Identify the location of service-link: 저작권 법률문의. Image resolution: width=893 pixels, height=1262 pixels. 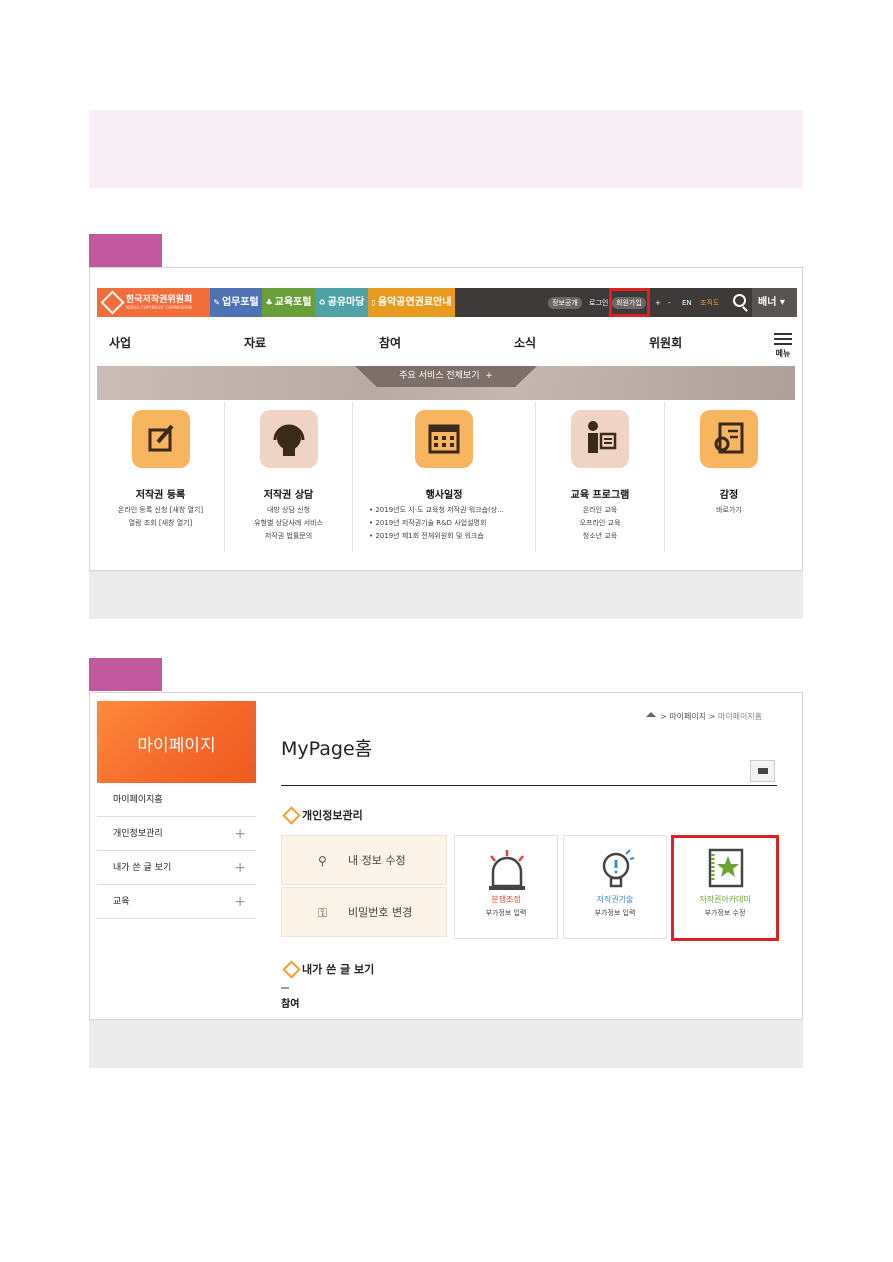
(288, 536).